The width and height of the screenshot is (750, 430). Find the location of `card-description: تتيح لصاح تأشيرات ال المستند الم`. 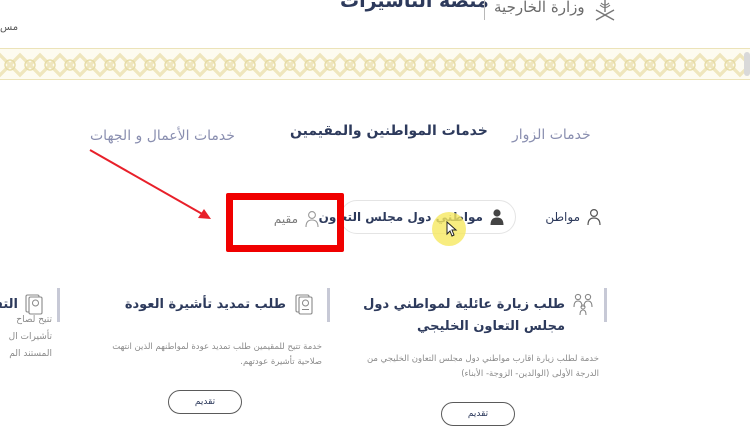

card-description: تتيح لصاح تأشيرات ال المستند الم is located at coordinates (30, 337).